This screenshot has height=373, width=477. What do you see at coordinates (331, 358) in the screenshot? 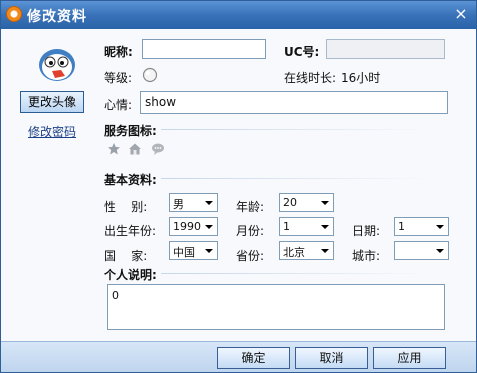
I see `cancel-button: 取消` at bounding box center [331, 358].